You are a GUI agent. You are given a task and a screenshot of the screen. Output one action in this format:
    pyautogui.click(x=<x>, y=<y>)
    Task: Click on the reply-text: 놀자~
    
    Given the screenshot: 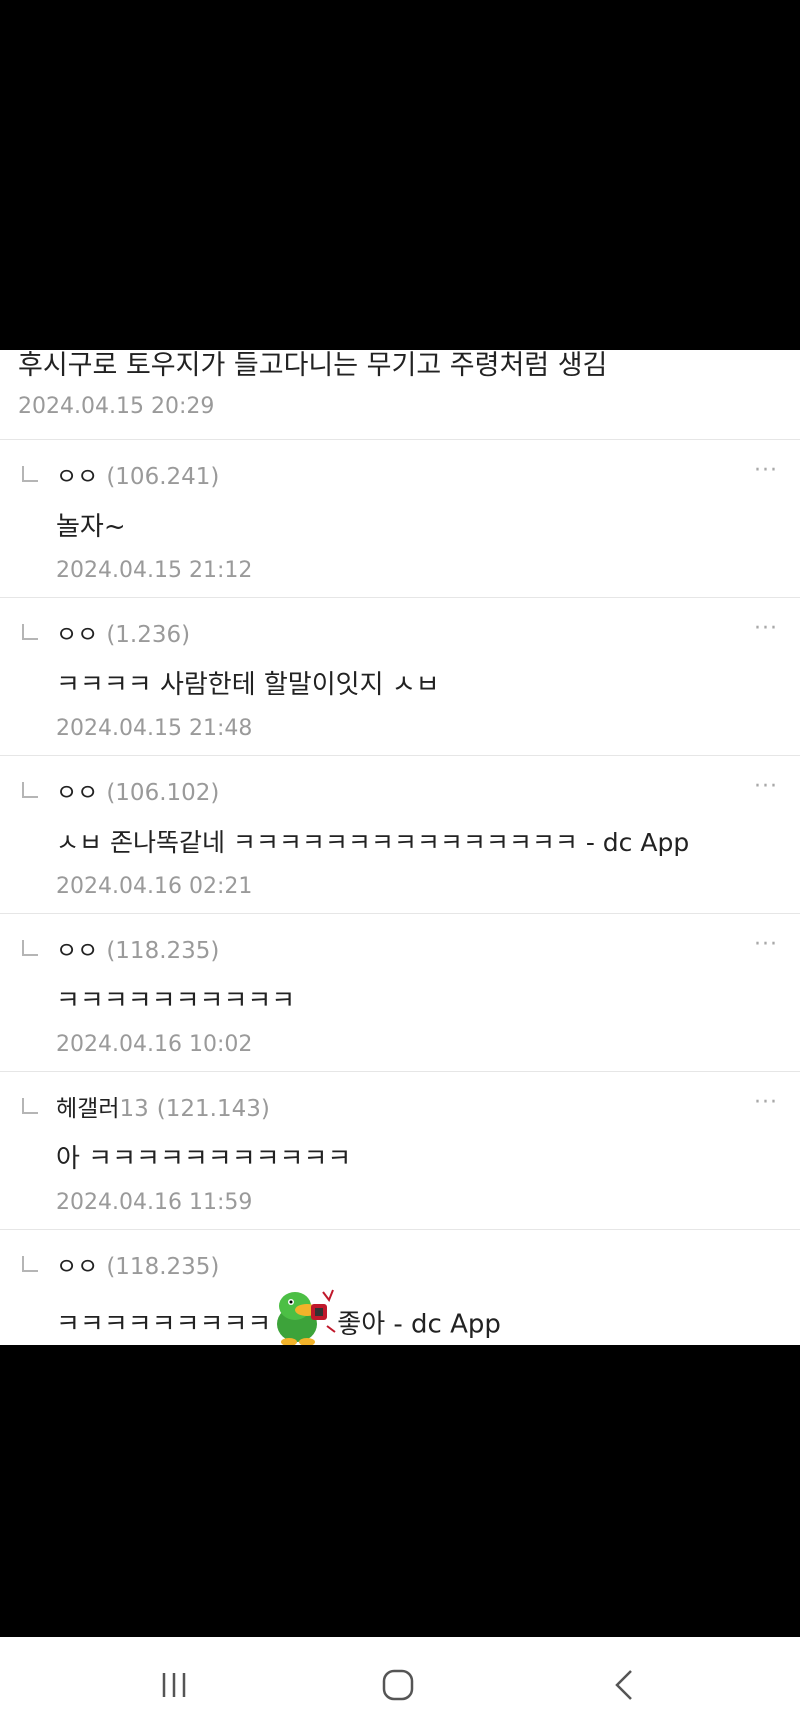 What is the action you would take?
    pyautogui.click(x=91, y=527)
    